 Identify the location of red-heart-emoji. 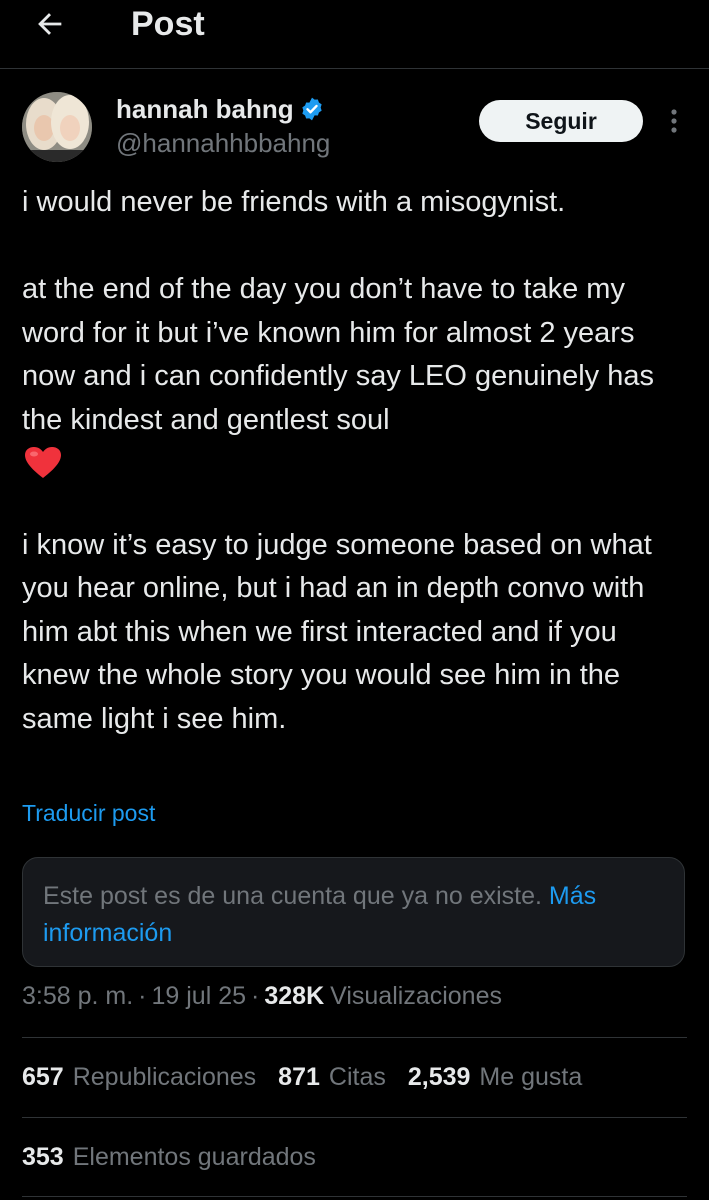
(43, 462).